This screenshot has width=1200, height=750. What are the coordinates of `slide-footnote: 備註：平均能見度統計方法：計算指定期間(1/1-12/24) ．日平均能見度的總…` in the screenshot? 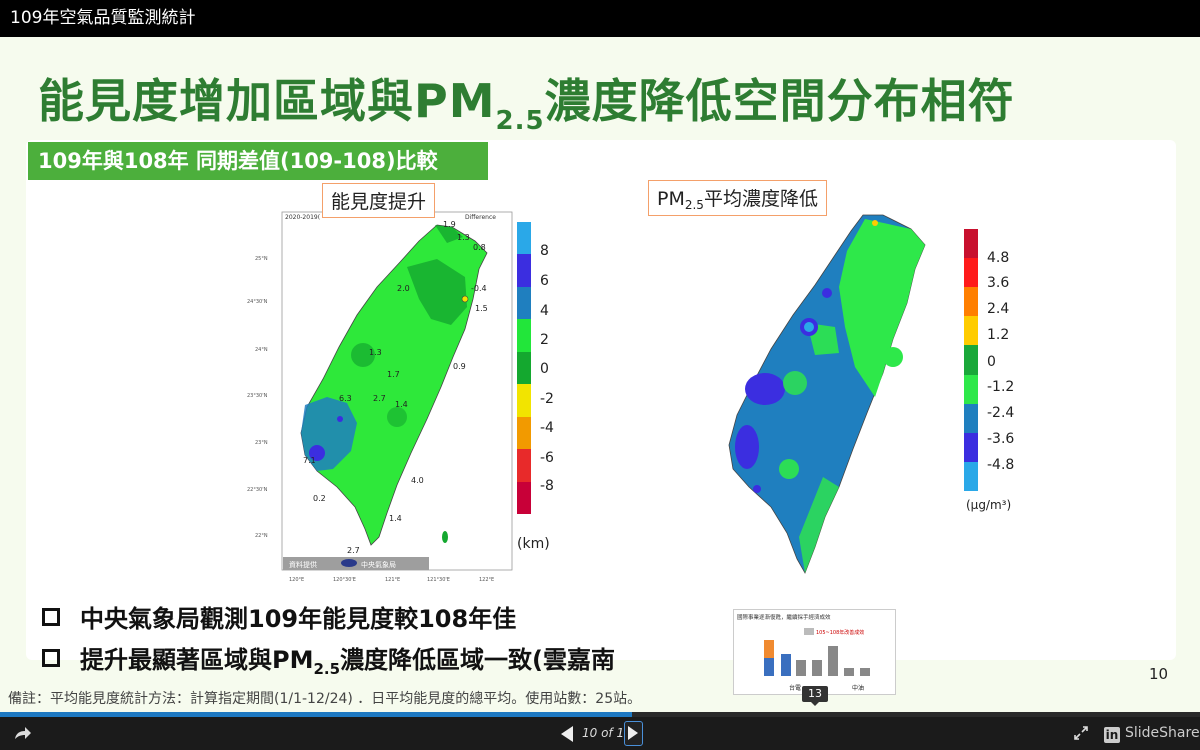 It's located at (325, 699).